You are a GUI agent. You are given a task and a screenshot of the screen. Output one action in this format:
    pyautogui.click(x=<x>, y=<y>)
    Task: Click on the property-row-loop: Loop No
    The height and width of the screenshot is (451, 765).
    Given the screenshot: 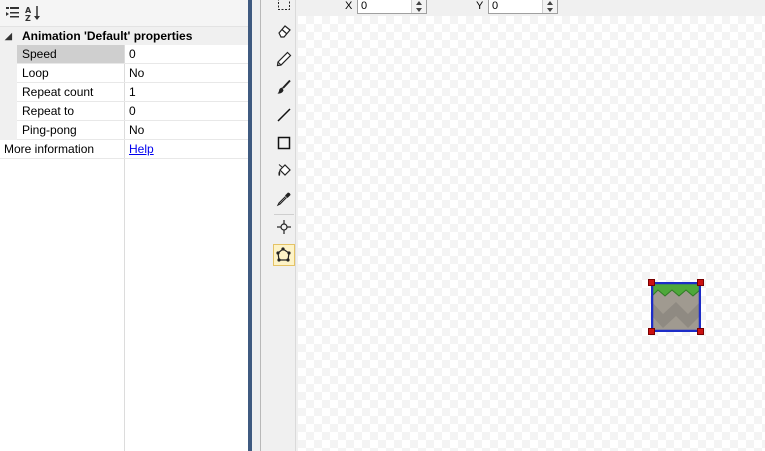 What is the action you would take?
    pyautogui.click(x=124, y=73)
    